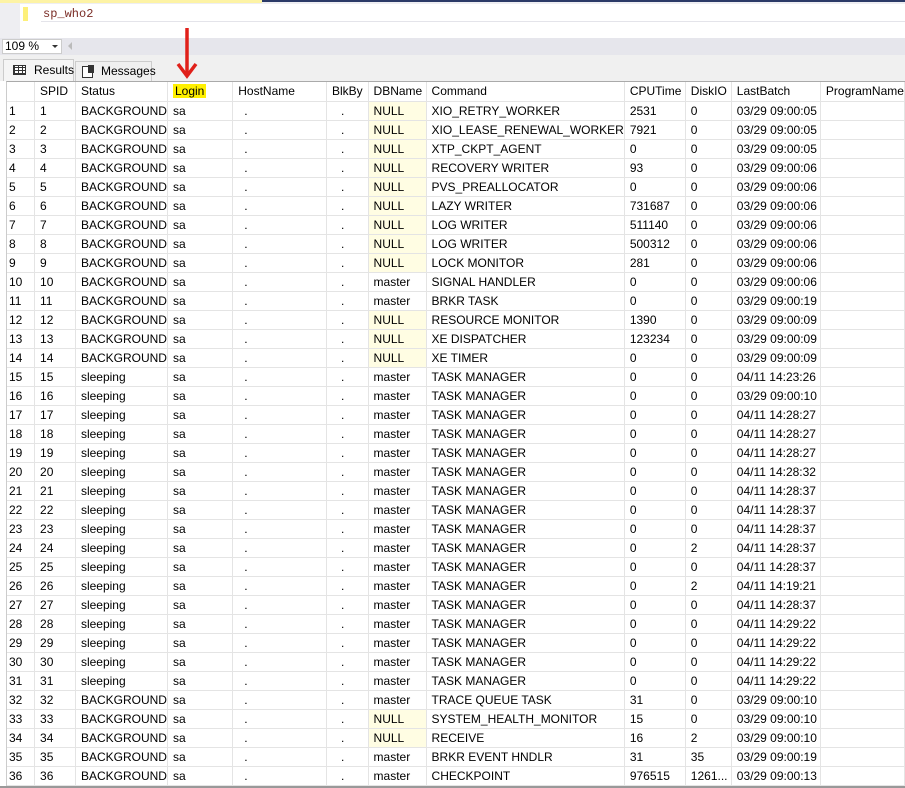 This screenshot has width=905, height=788. What do you see at coordinates (21, 282) in the screenshot?
I see `cell-rownum: 10` at bounding box center [21, 282].